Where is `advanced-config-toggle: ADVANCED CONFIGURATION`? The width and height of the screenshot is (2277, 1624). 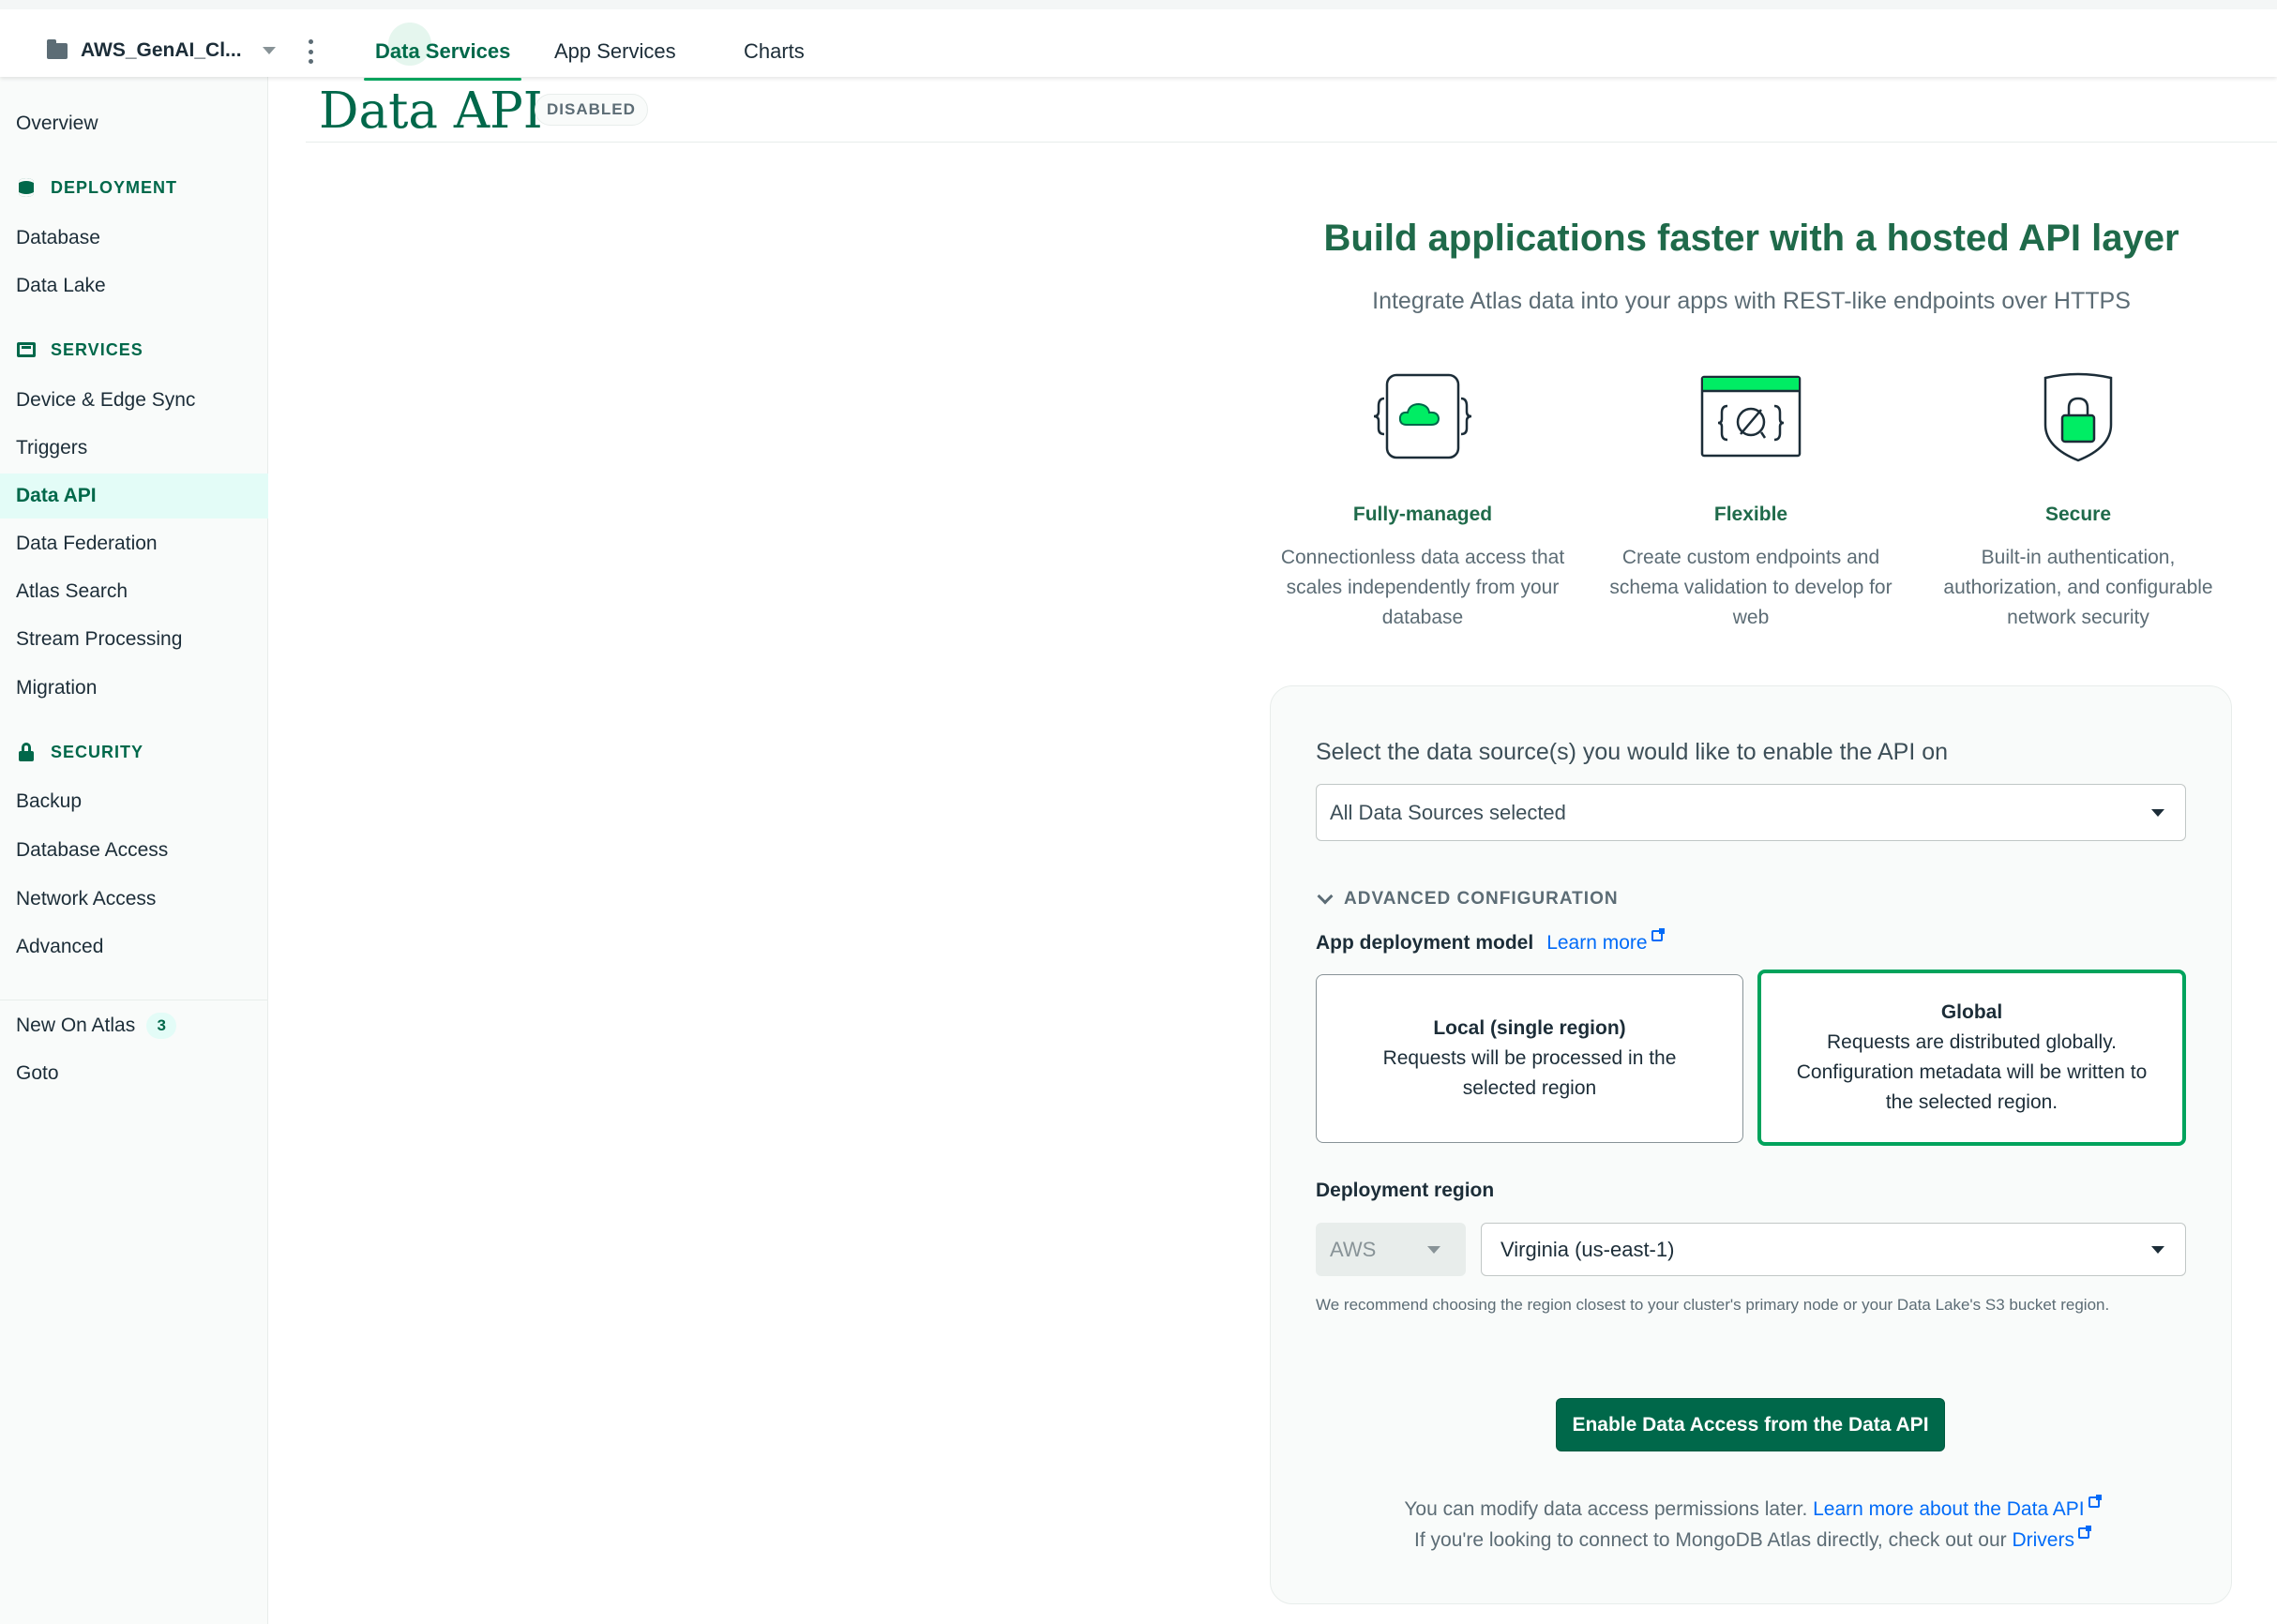 advanced-config-toggle: ADVANCED CONFIGURATION is located at coordinates (1467, 899).